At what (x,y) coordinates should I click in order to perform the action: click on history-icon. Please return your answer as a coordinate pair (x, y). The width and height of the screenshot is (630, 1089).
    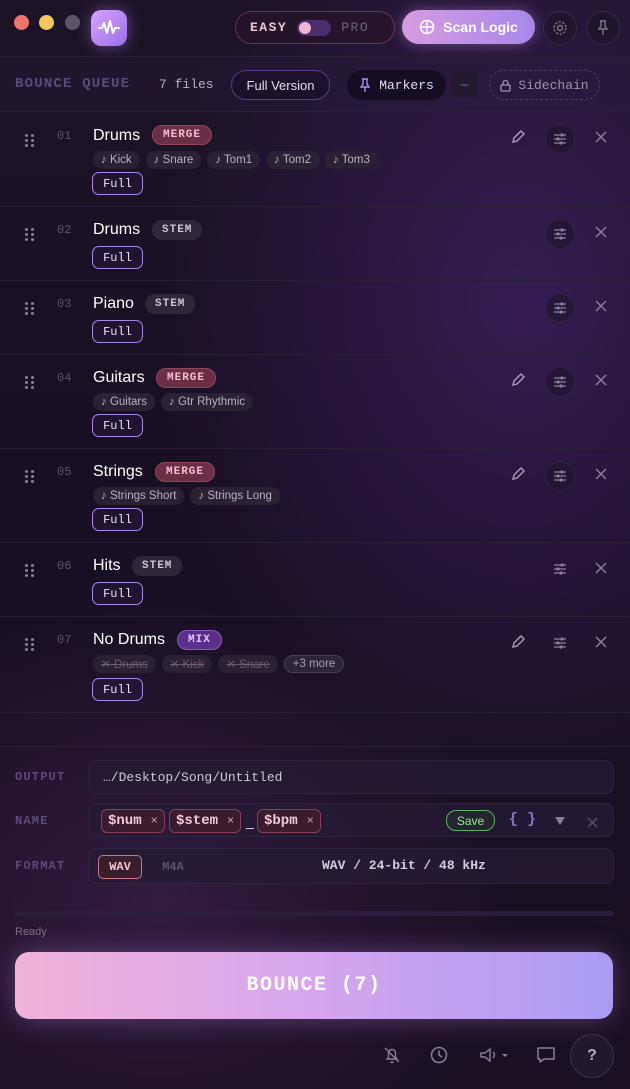
    Looking at the image, I should click on (439, 1055).